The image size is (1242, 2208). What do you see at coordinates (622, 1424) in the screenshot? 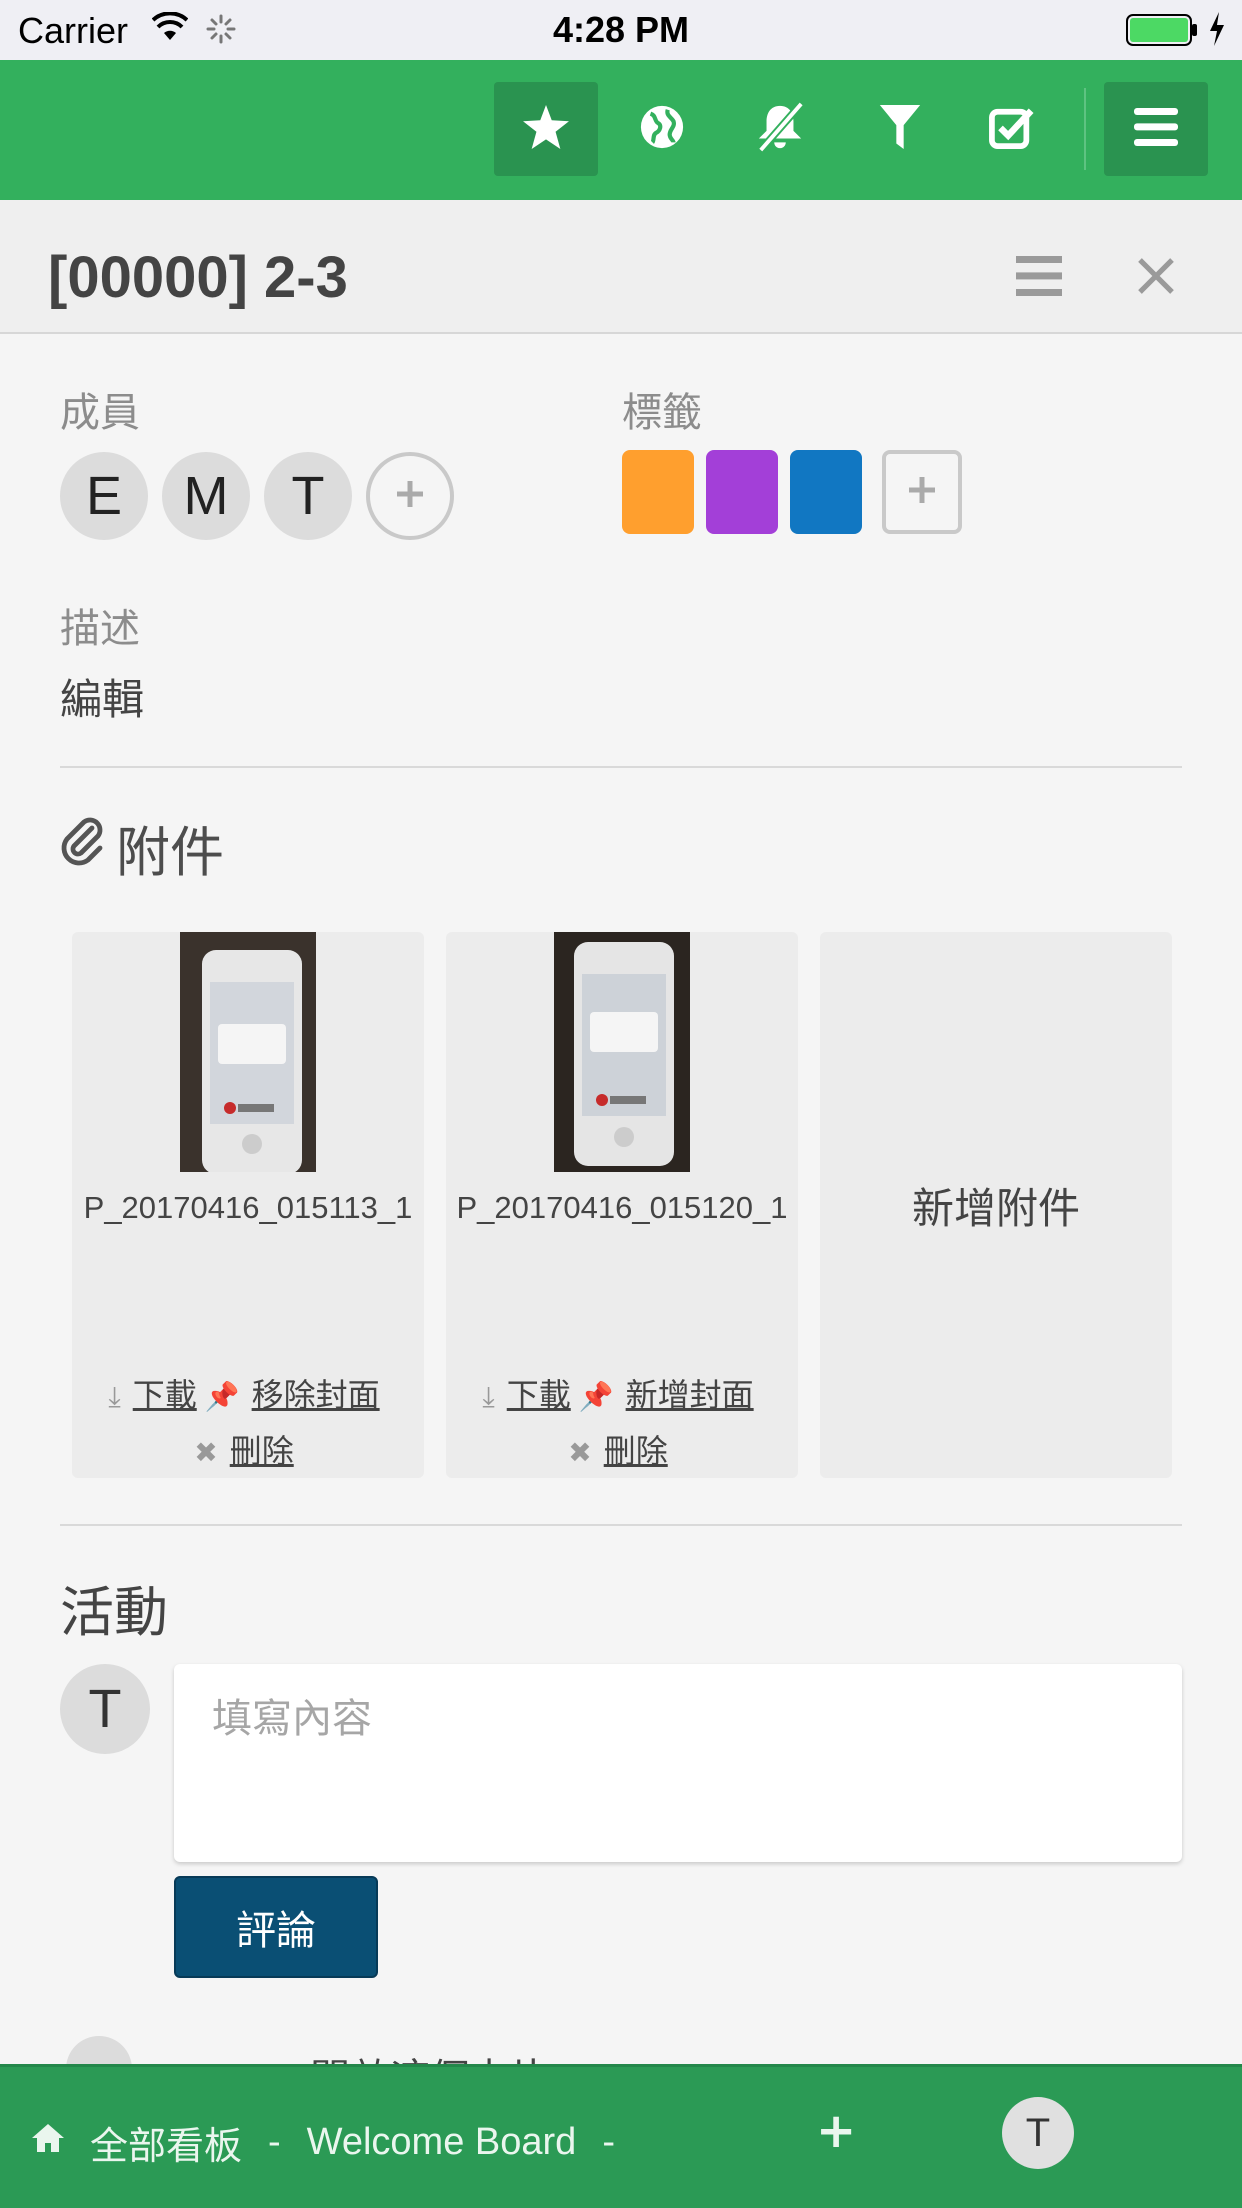
I see `attachment-actions: ⤓ 下載 📌 新增封面 ✖ 刪除` at bounding box center [622, 1424].